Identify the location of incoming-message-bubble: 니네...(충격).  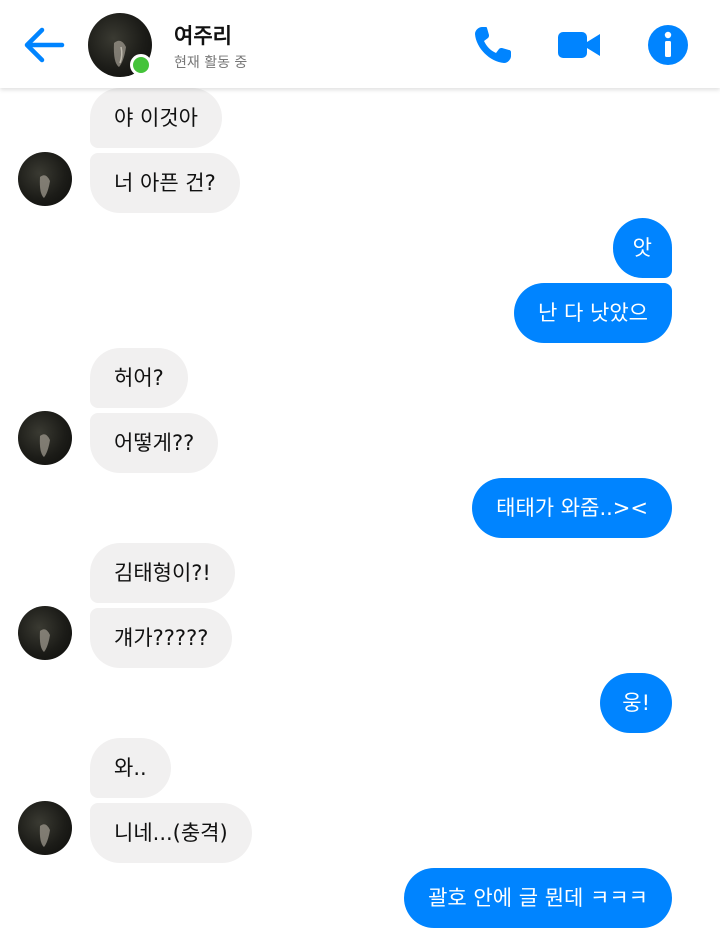
(171, 833).